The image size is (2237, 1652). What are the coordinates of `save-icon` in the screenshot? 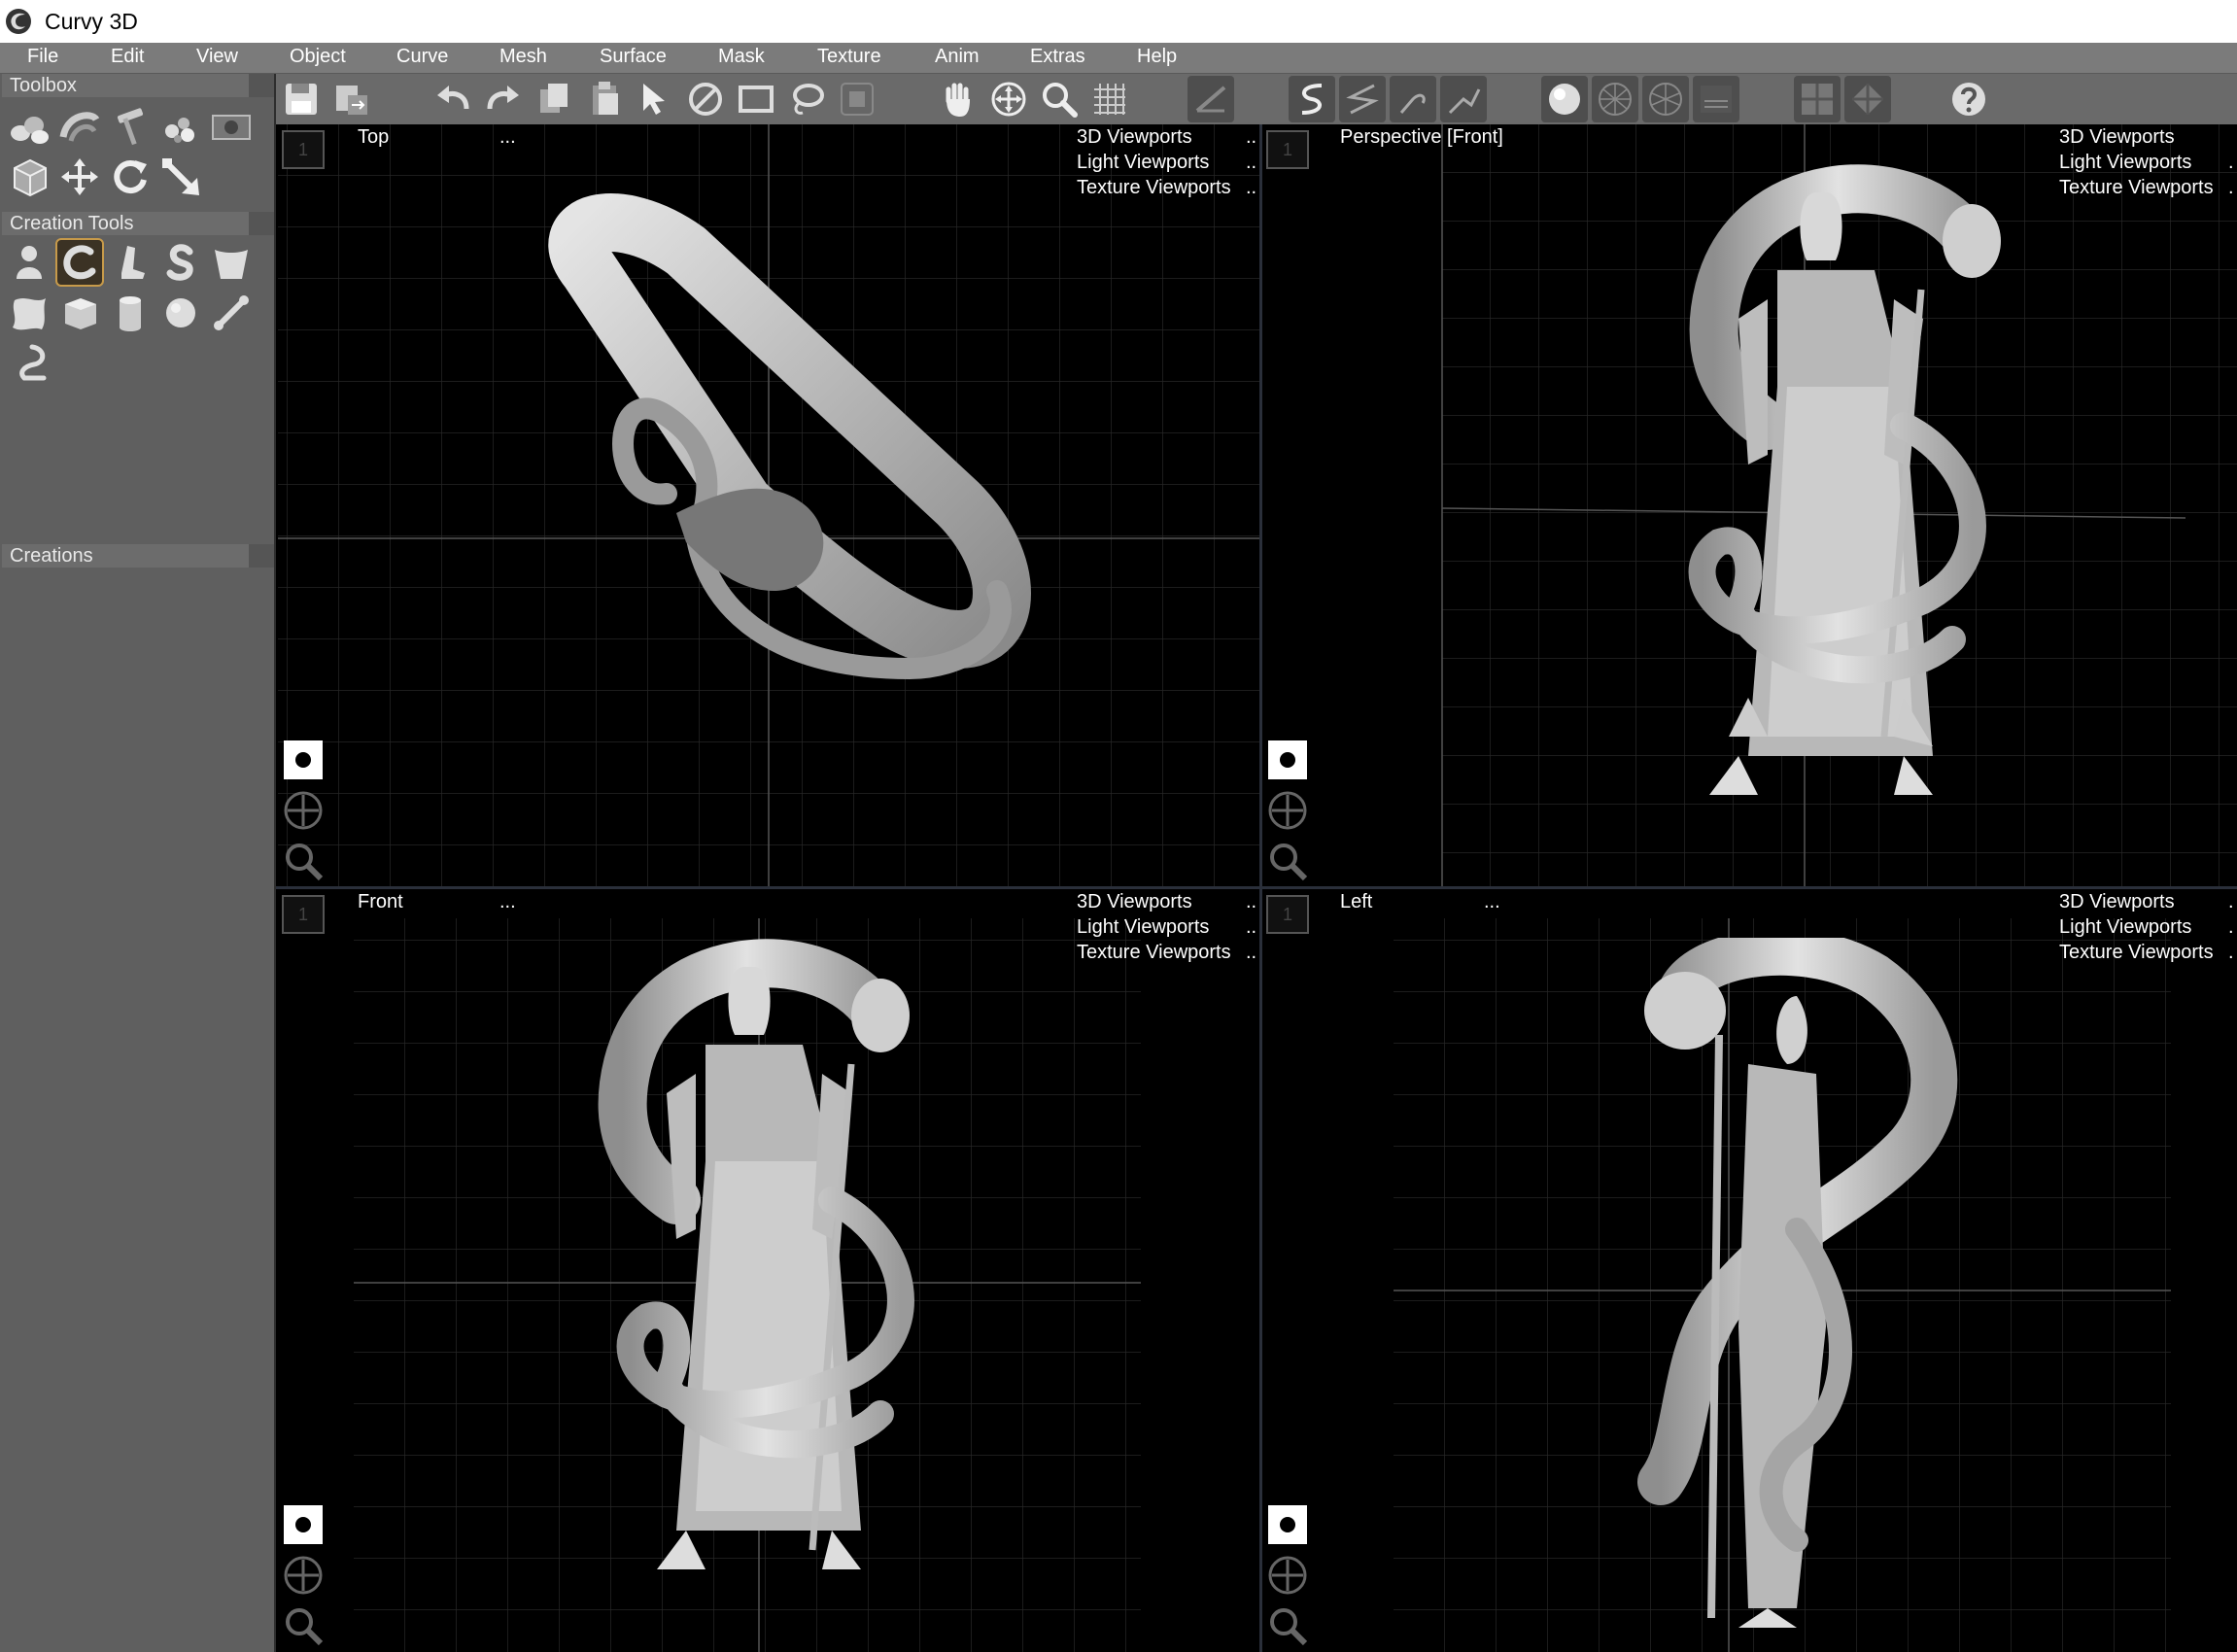 It's located at (301, 99).